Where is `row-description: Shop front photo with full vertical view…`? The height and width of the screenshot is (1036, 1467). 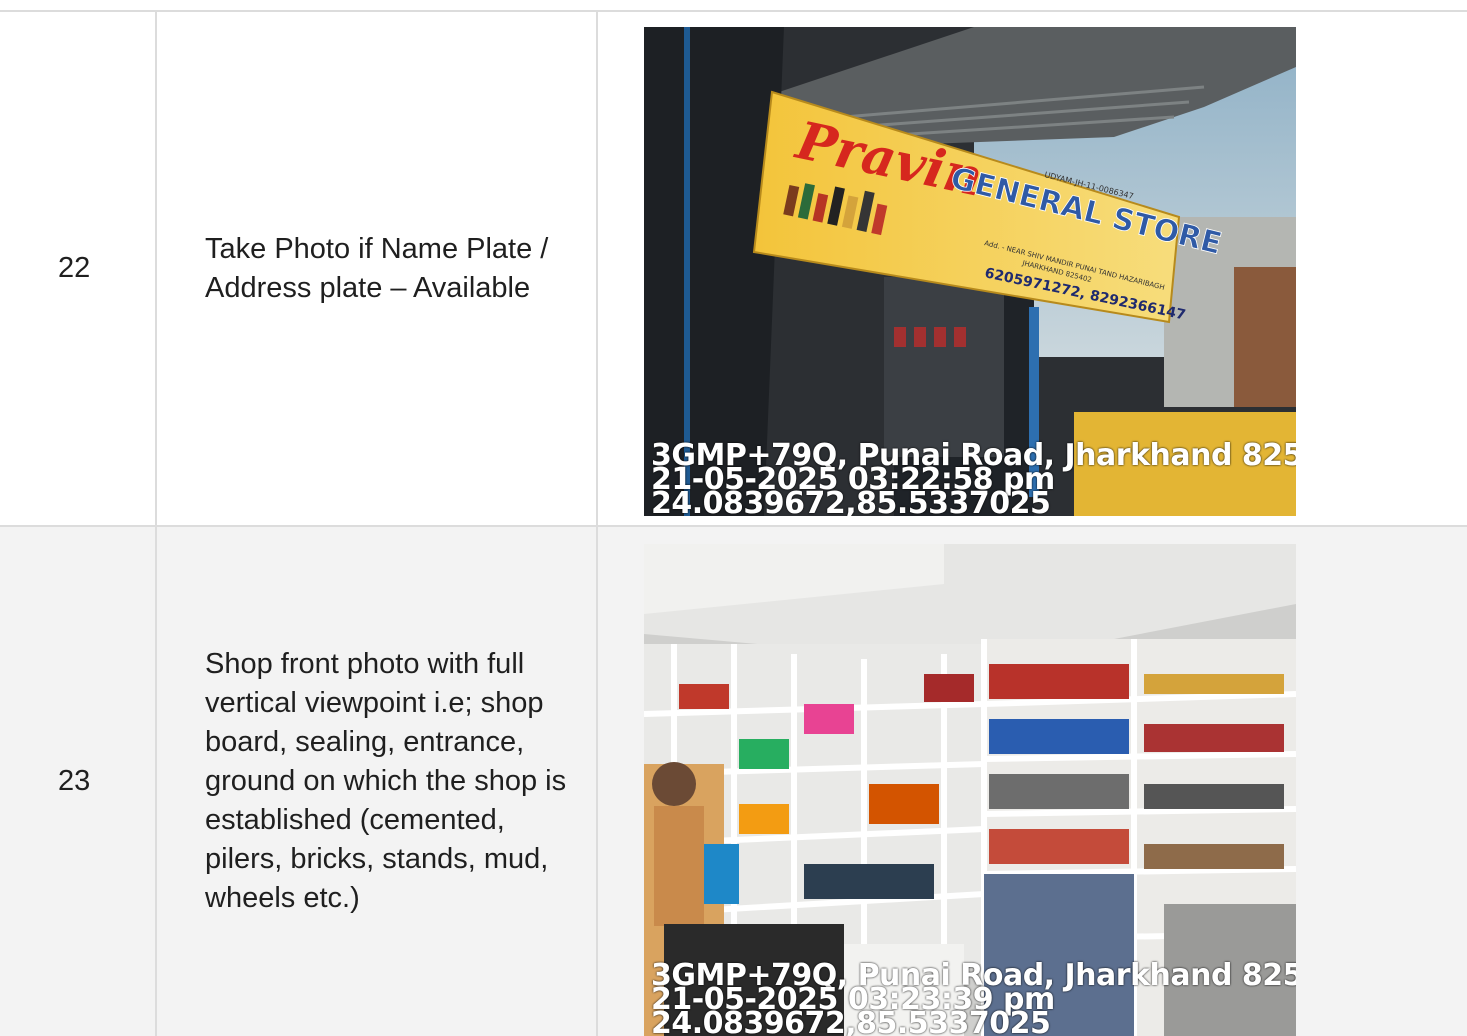
row-description: Shop front photo with full vertical view… is located at coordinates (377, 781).